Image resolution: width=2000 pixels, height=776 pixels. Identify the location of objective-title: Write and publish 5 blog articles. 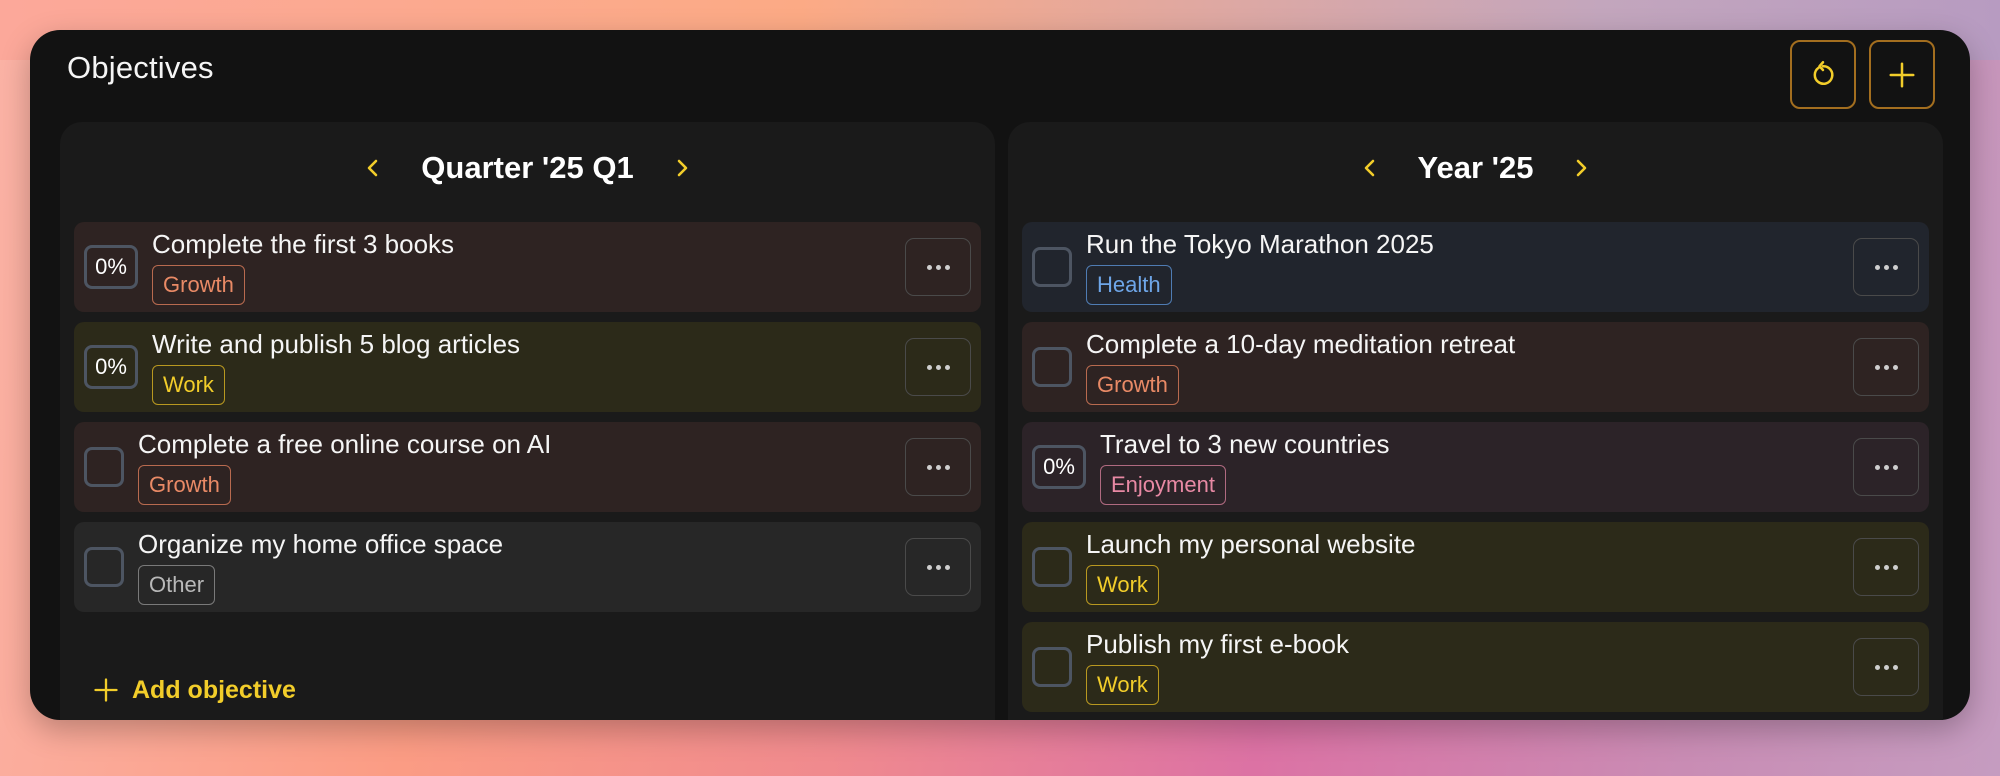
(336, 344).